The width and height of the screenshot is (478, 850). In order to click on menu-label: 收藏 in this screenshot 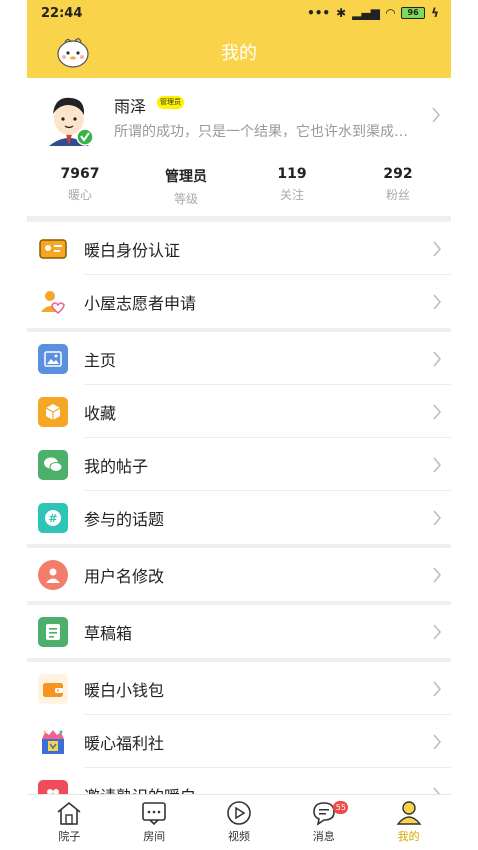, I will do `click(100, 413)`.